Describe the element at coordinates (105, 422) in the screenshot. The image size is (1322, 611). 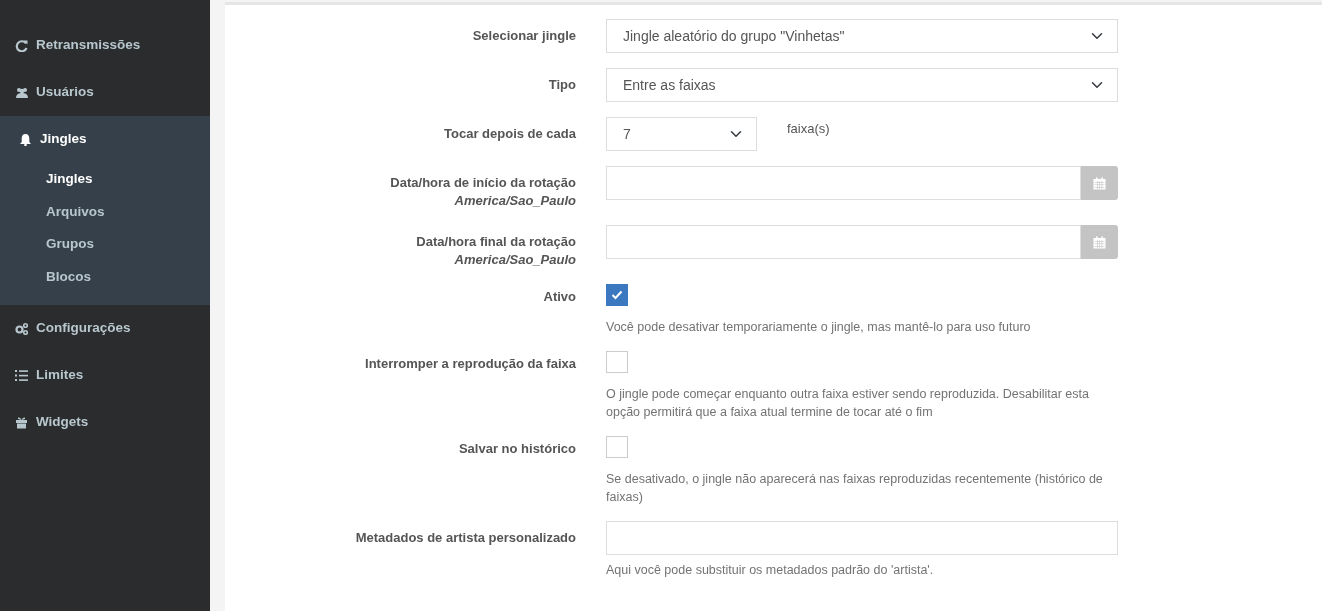
I see `sidebar-item: Widgets` at that location.